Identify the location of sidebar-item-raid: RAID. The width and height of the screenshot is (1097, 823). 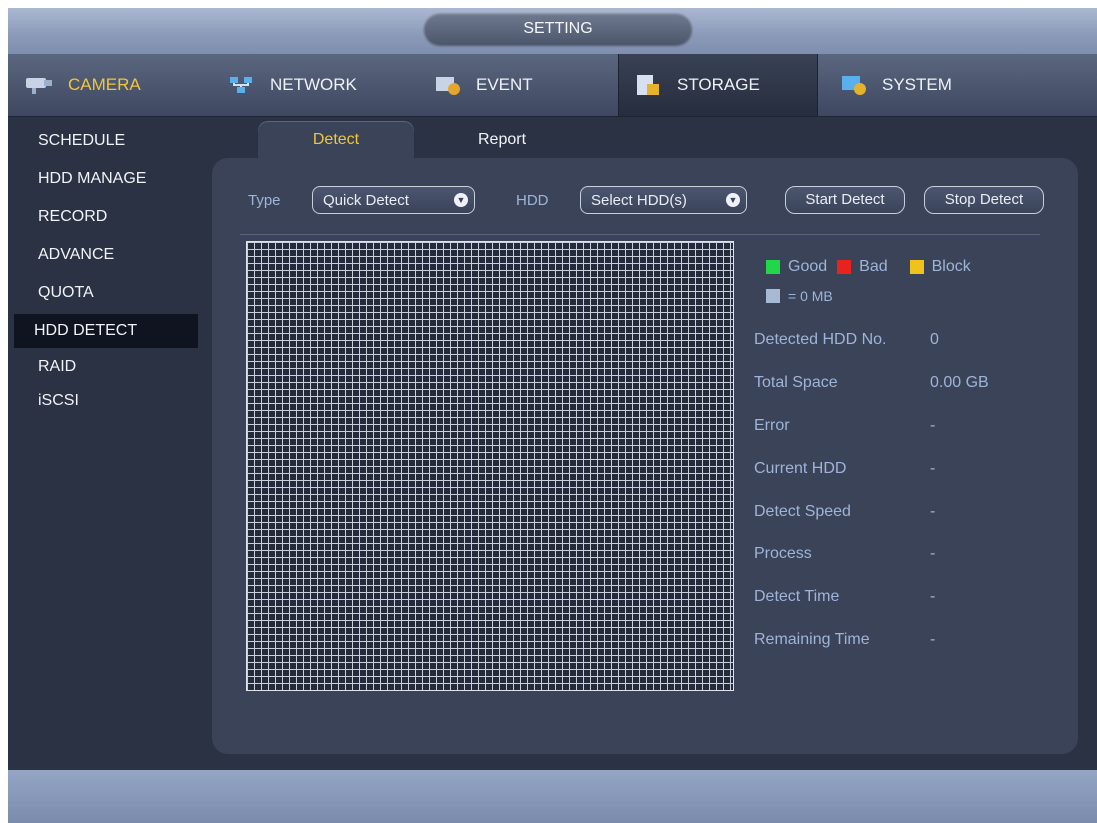
(108, 367).